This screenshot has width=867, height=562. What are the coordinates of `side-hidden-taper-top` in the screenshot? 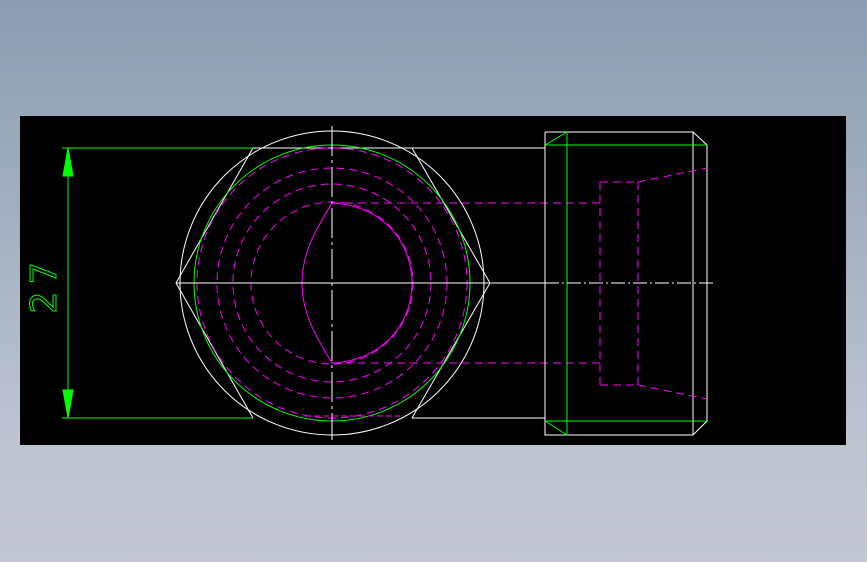 It's located at (672, 175).